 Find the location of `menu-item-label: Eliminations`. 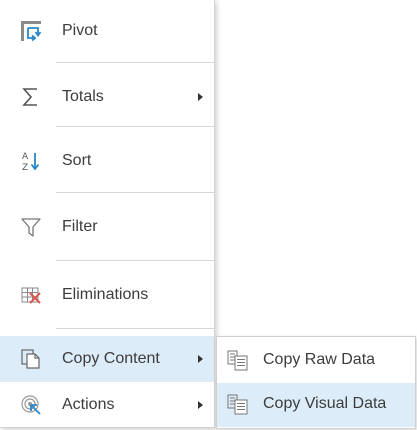

menu-item-label: Eliminations is located at coordinates (105, 294).